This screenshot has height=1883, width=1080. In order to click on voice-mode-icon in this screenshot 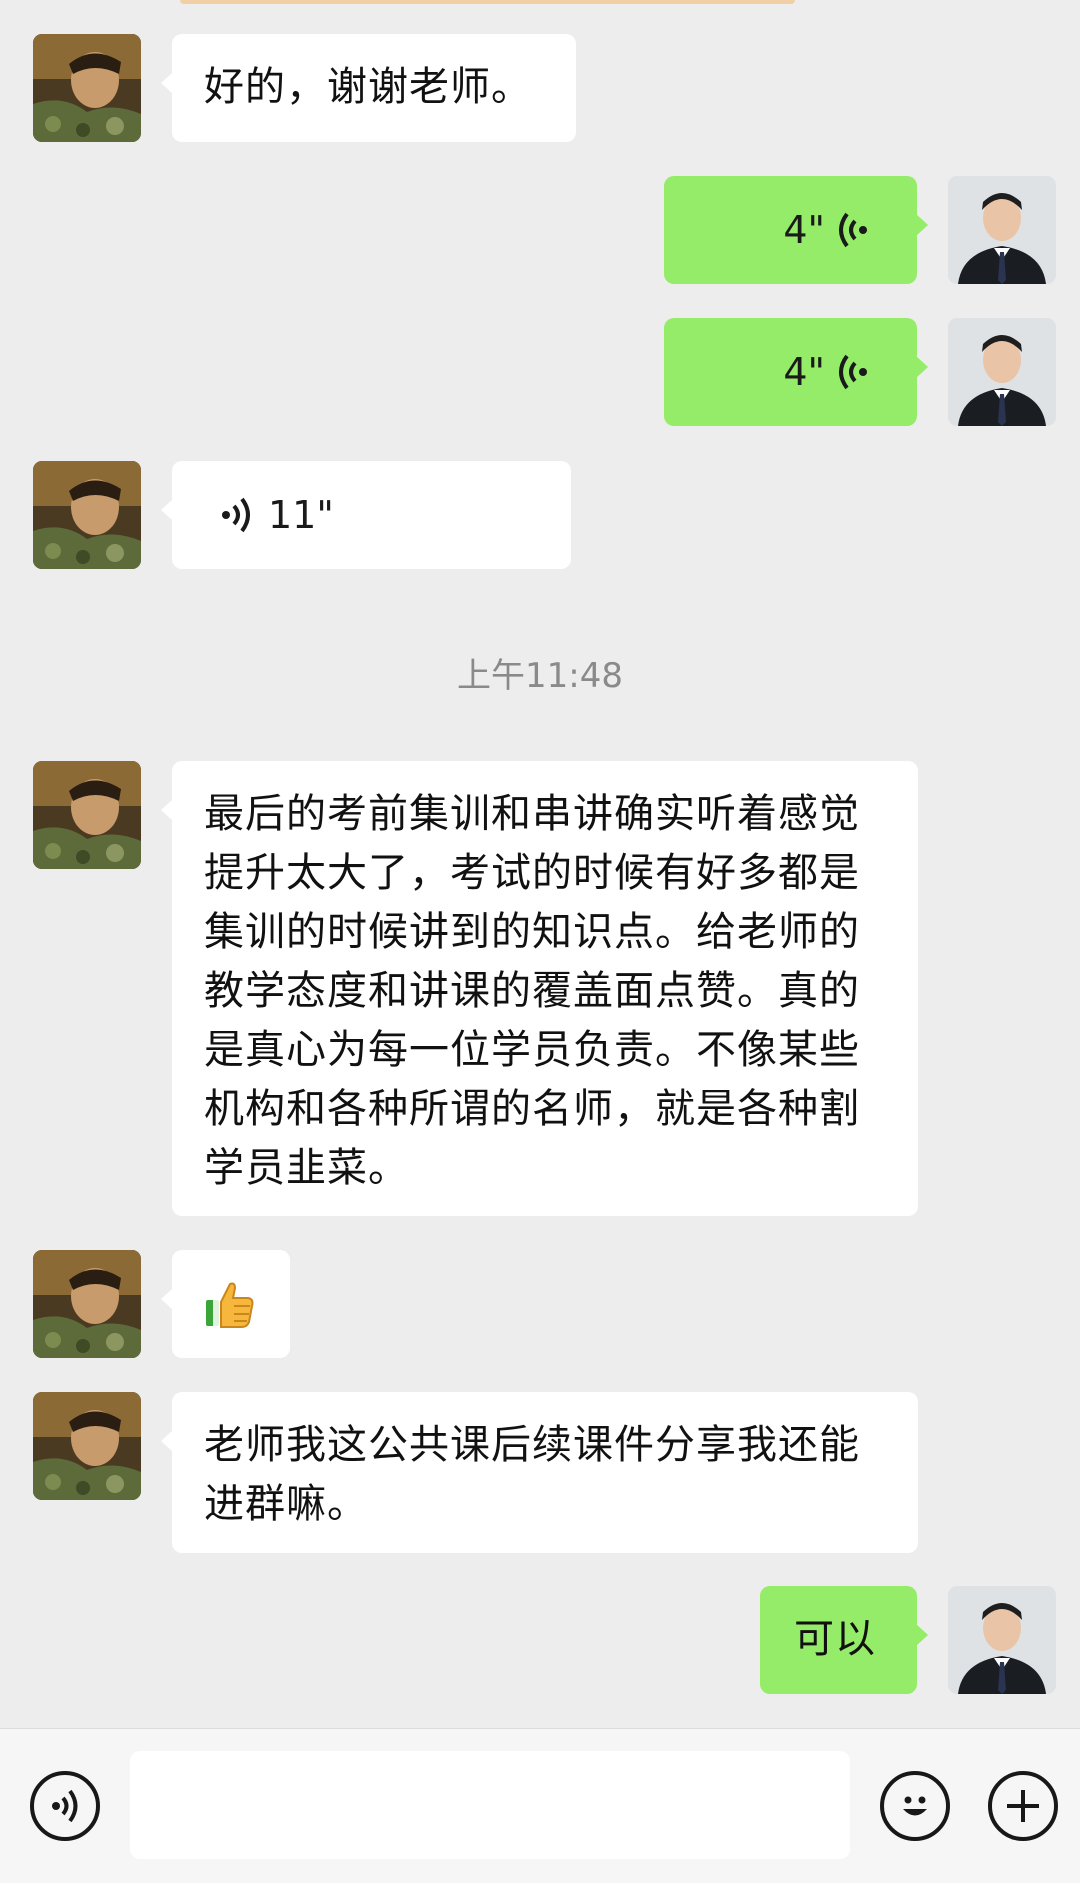, I will do `click(65, 1806)`.